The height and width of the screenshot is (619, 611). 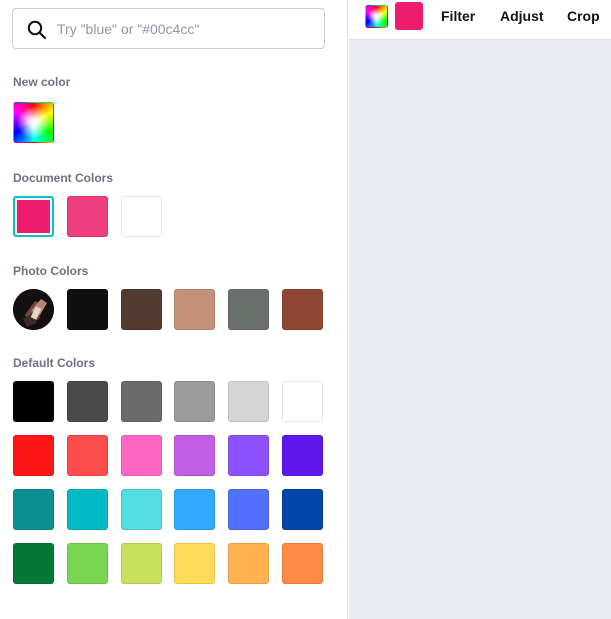 What do you see at coordinates (480, 20) in the screenshot?
I see `editor-toolbar: Filter Adjust Crop` at bounding box center [480, 20].